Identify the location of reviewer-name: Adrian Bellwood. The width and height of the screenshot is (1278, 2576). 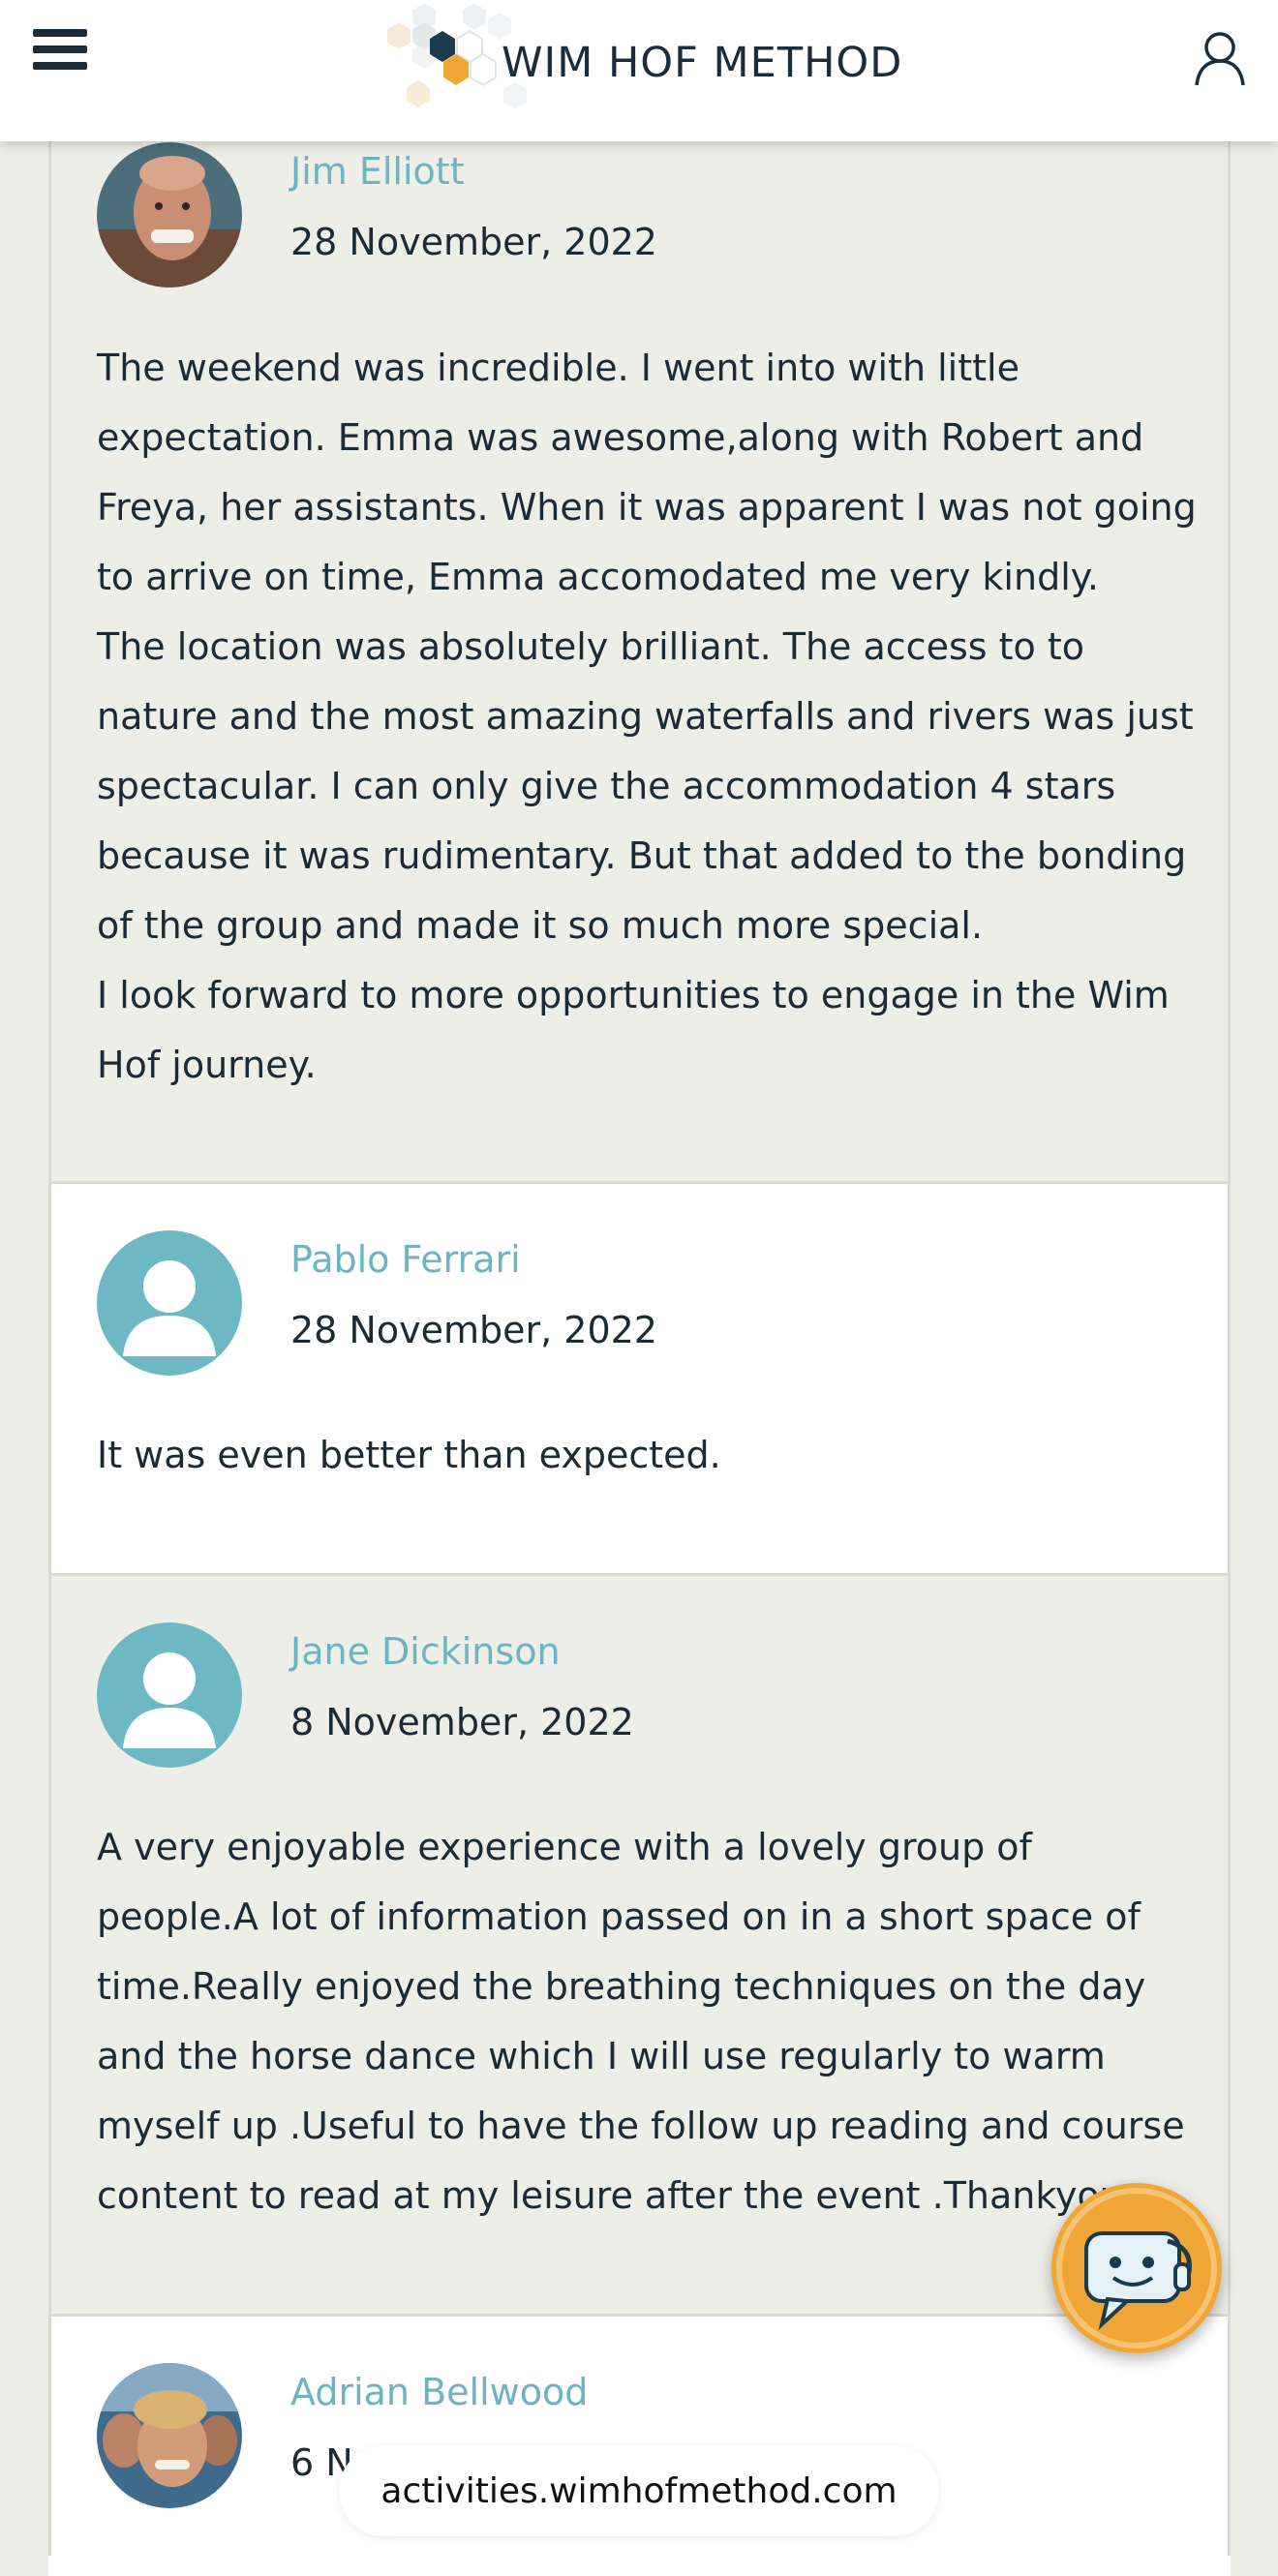
(439, 2392).